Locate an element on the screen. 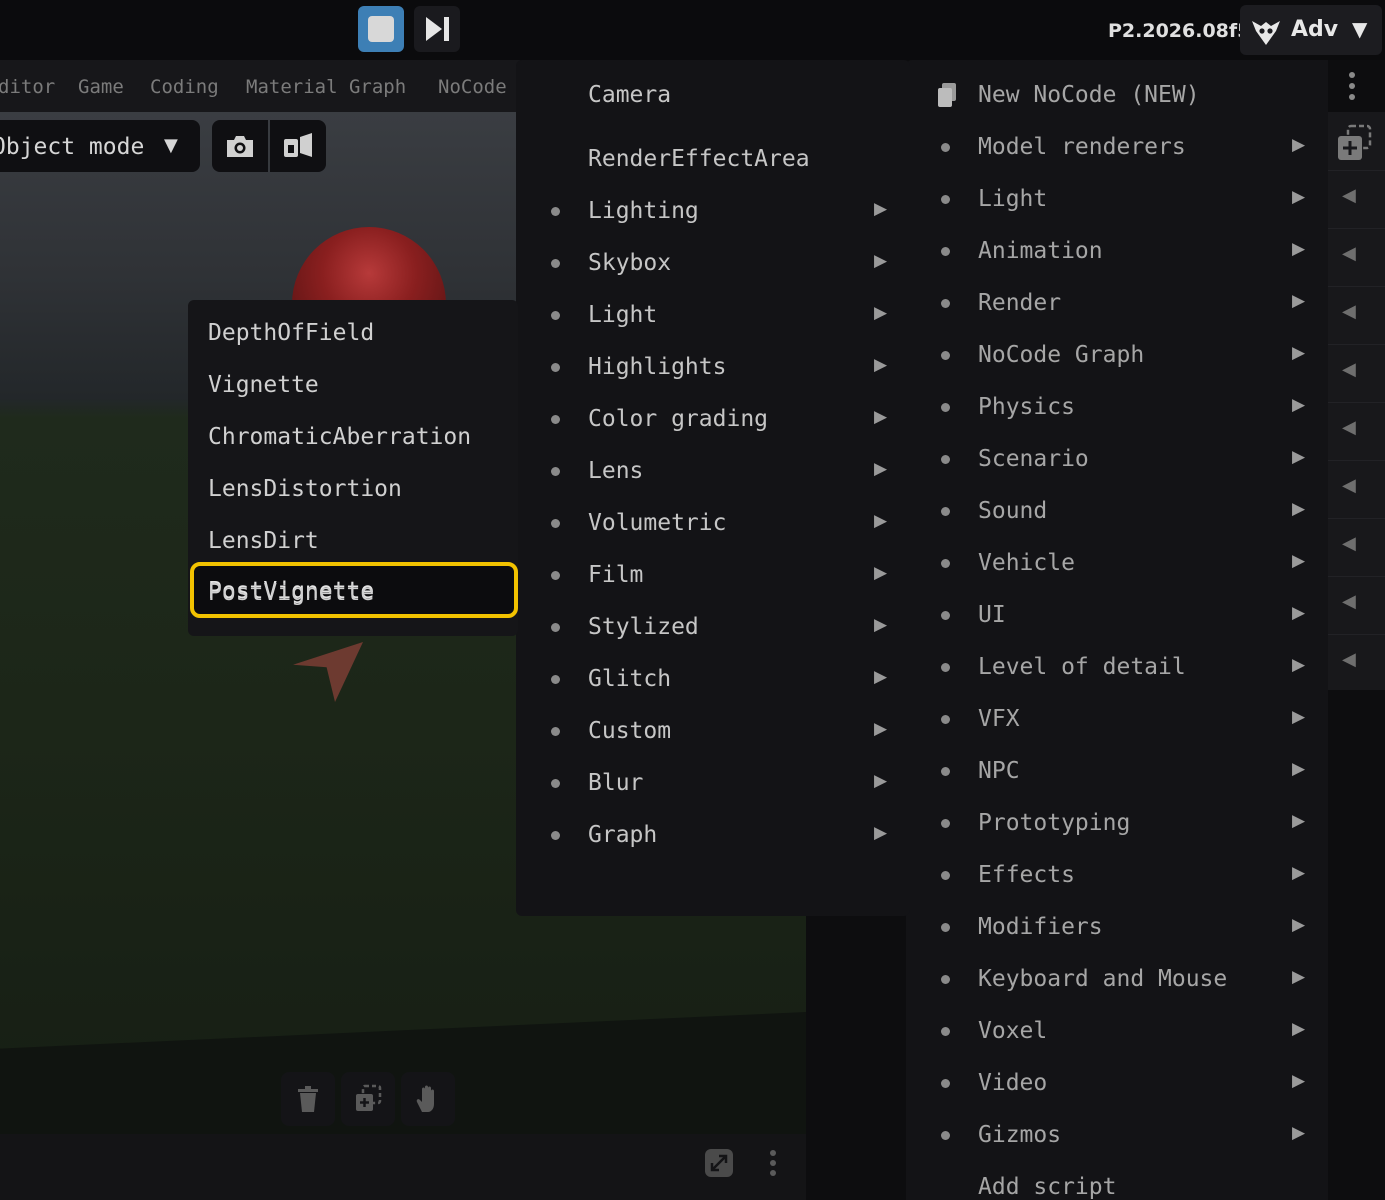 This screenshot has height=1200, width=1385. submenu-item-chromaticaberration: ChromaticAberration is located at coordinates (353, 434).